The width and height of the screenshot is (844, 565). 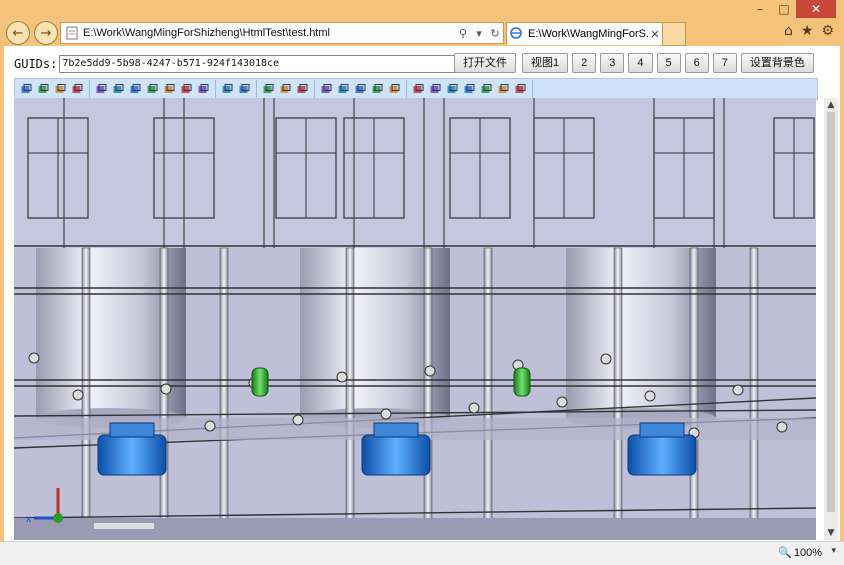 I want to click on view7-button: 7, so click(x=724, y=63).